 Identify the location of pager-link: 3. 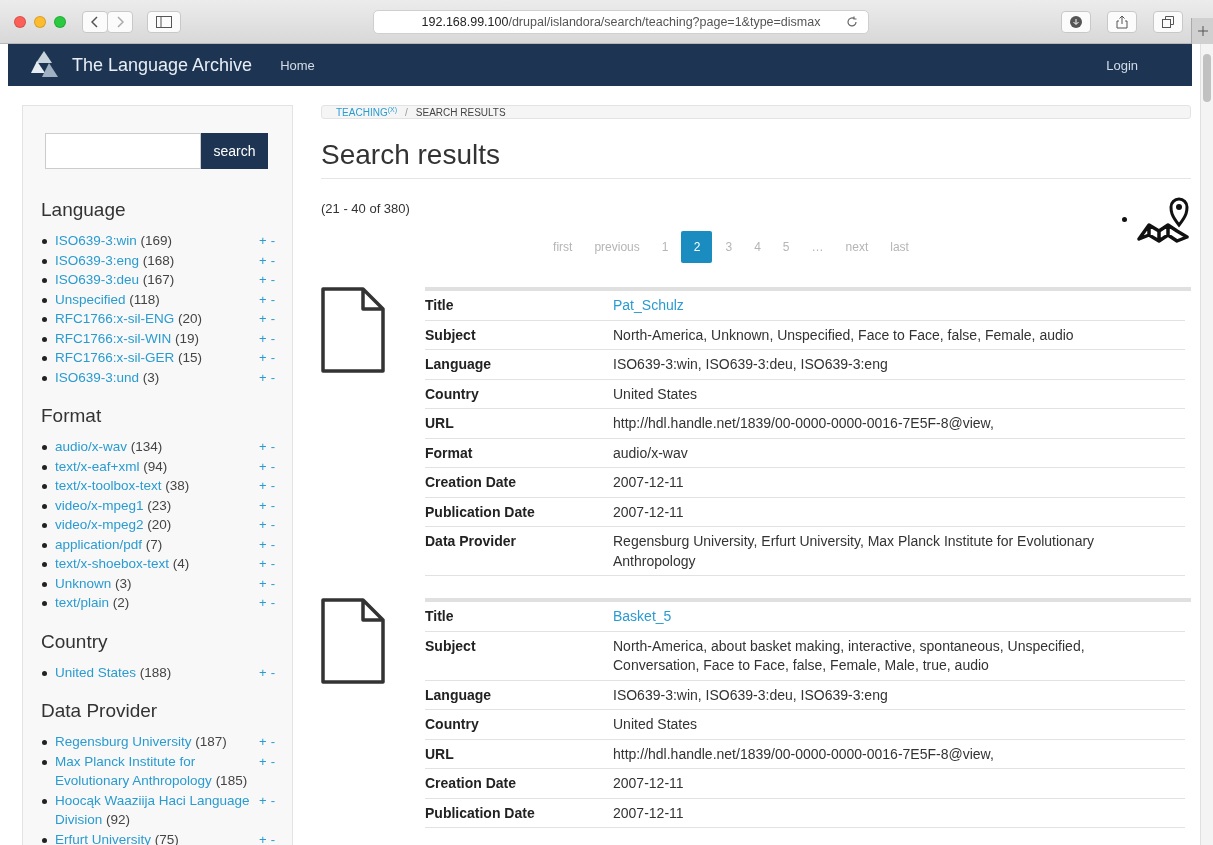
(729, 247).